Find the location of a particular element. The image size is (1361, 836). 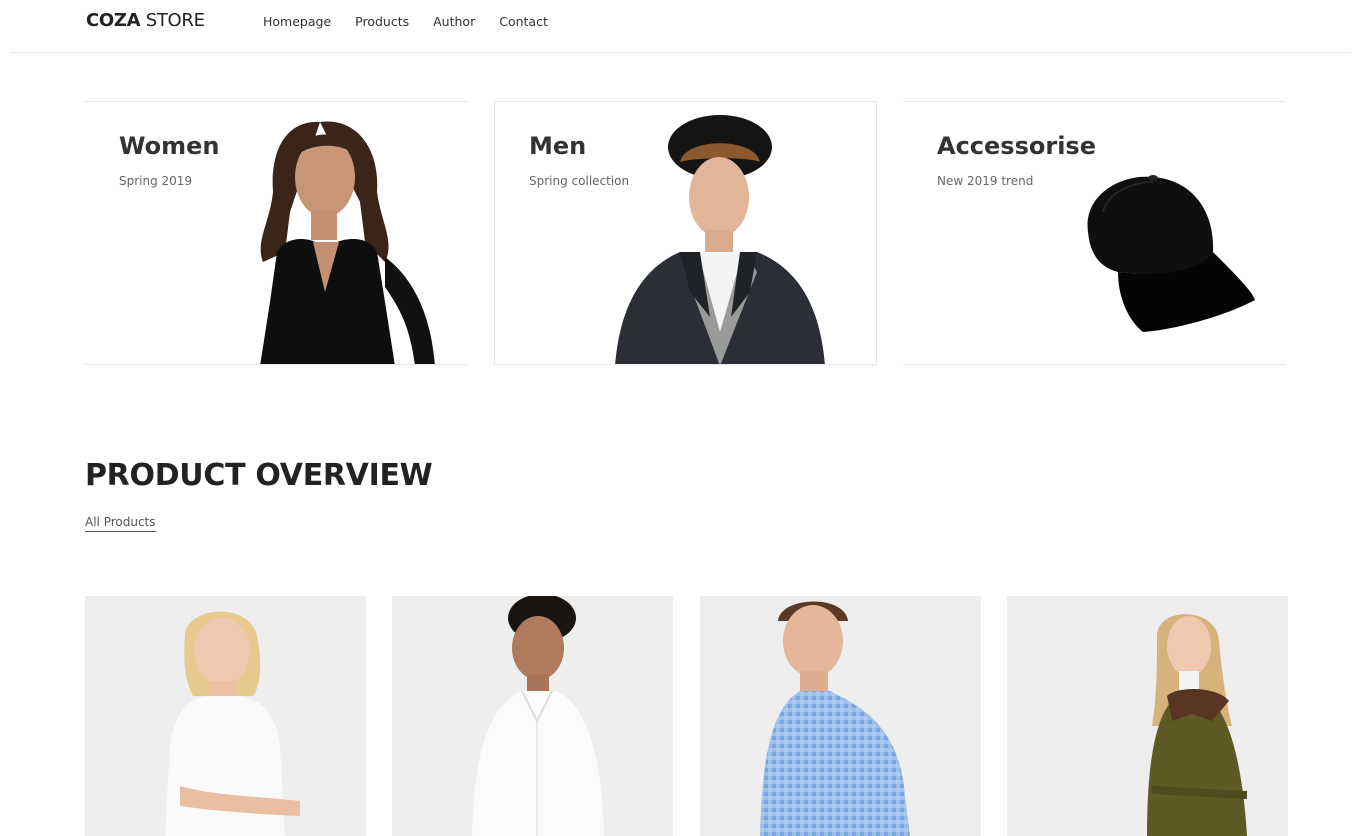

banner-accessorise-title: Accessorise is located at coordinates (1016, 146).